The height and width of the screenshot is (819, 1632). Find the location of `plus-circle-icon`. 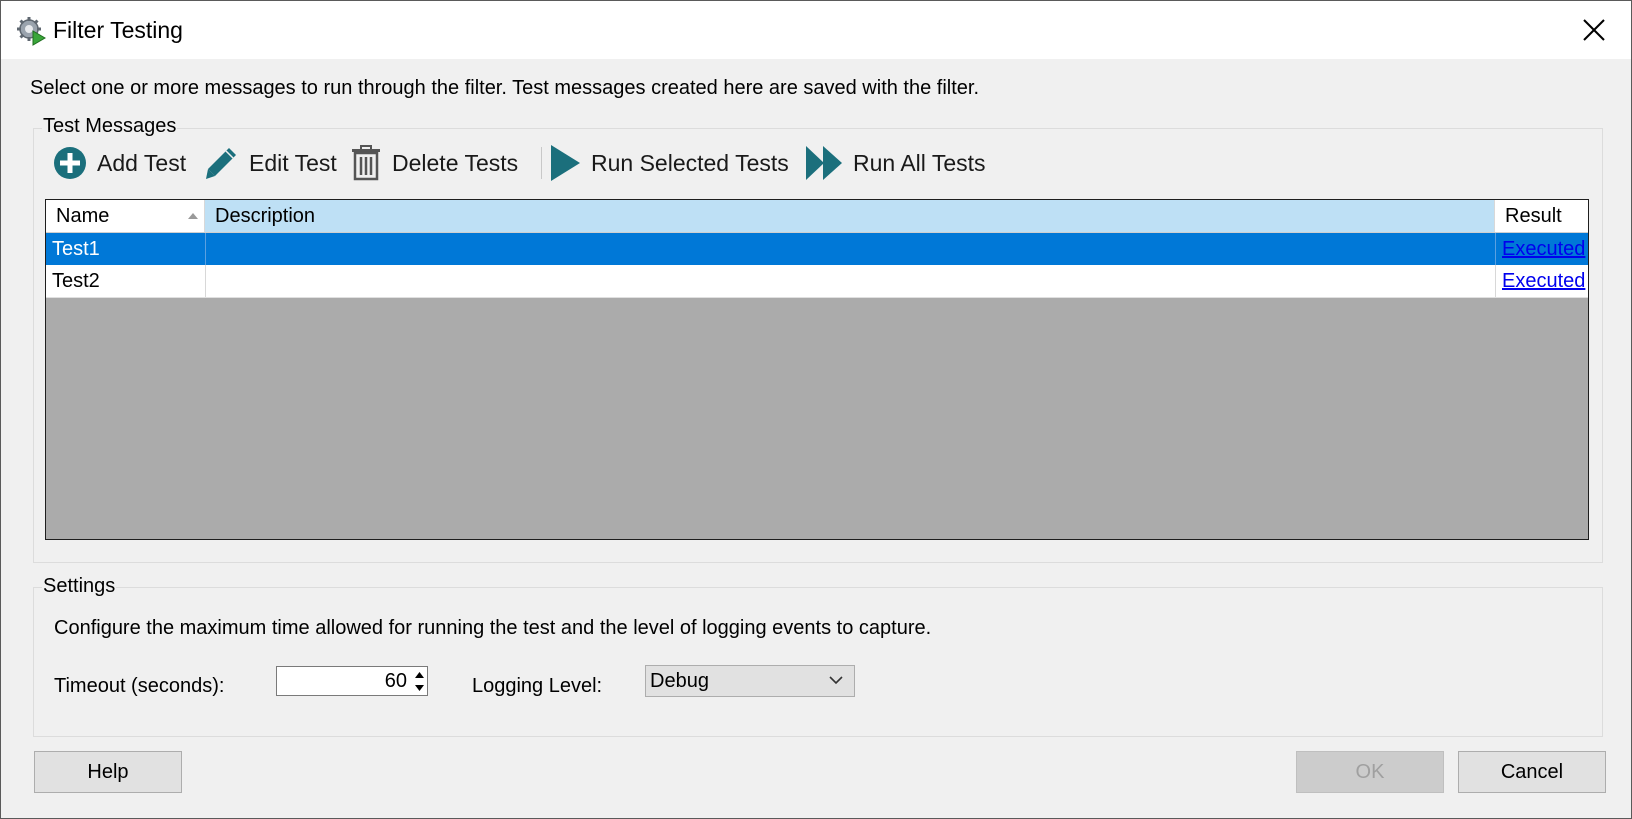

plus-circle-icon is located at coordinates (70, 163).